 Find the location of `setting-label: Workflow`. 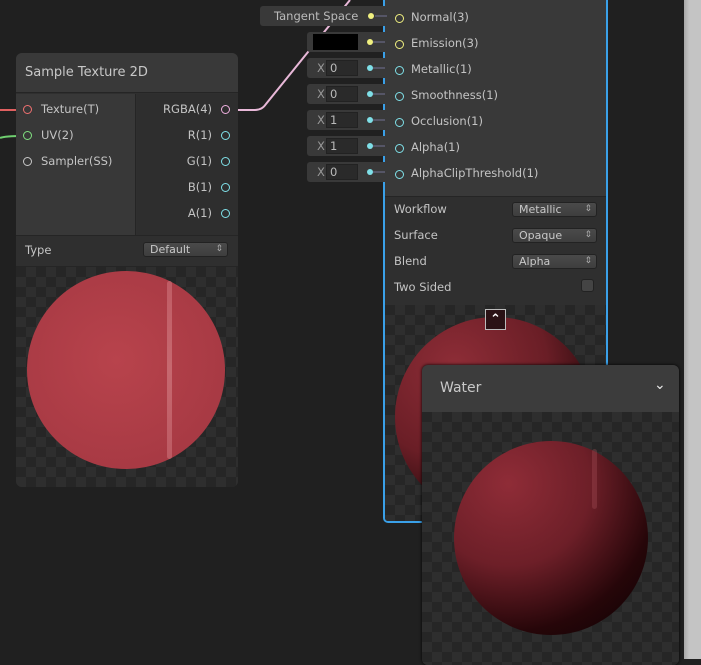

setting-label: Workflow is located at coordinates (420, 209).